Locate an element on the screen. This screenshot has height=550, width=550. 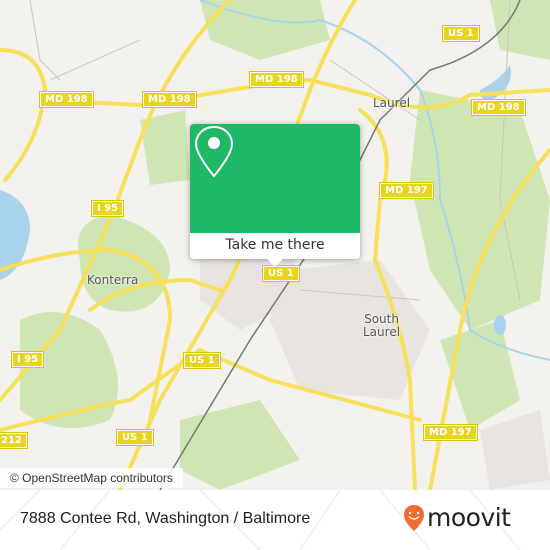
moovit-wordmark: moovit is located at coordinates (469, 517).